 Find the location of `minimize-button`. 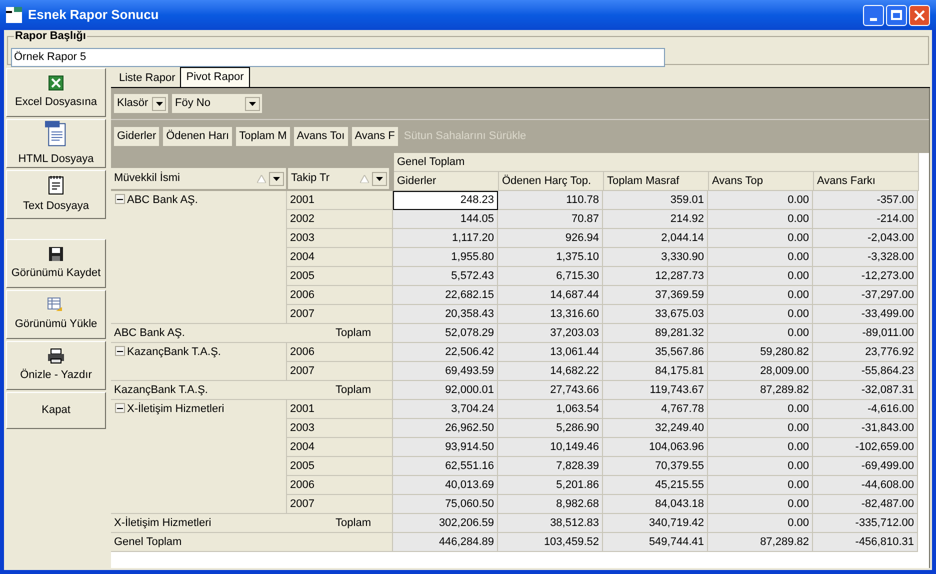

minimize-button is located at coordinates (873, 15).